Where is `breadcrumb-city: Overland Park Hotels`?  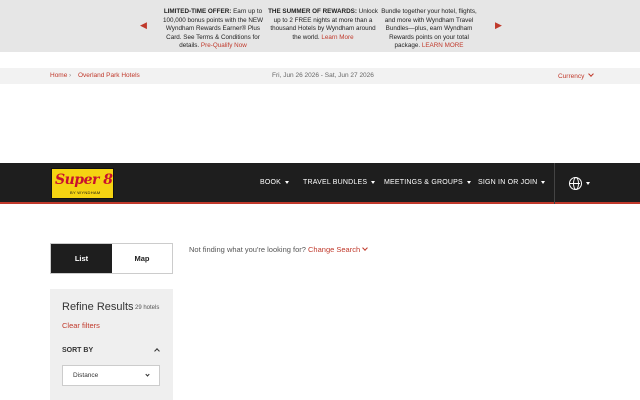
breadcrumb-city: Overland Park Hotels is located at coordinates (109, 75).